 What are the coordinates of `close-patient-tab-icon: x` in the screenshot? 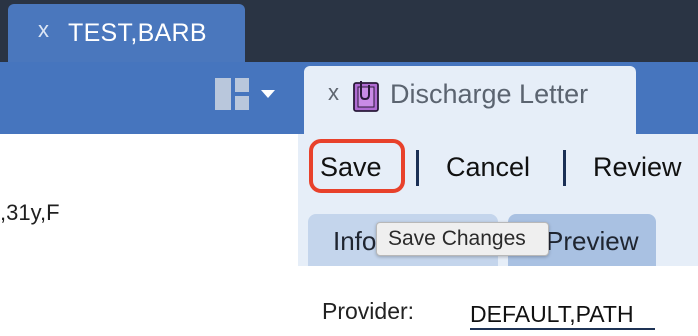 It's located at (43, 30).